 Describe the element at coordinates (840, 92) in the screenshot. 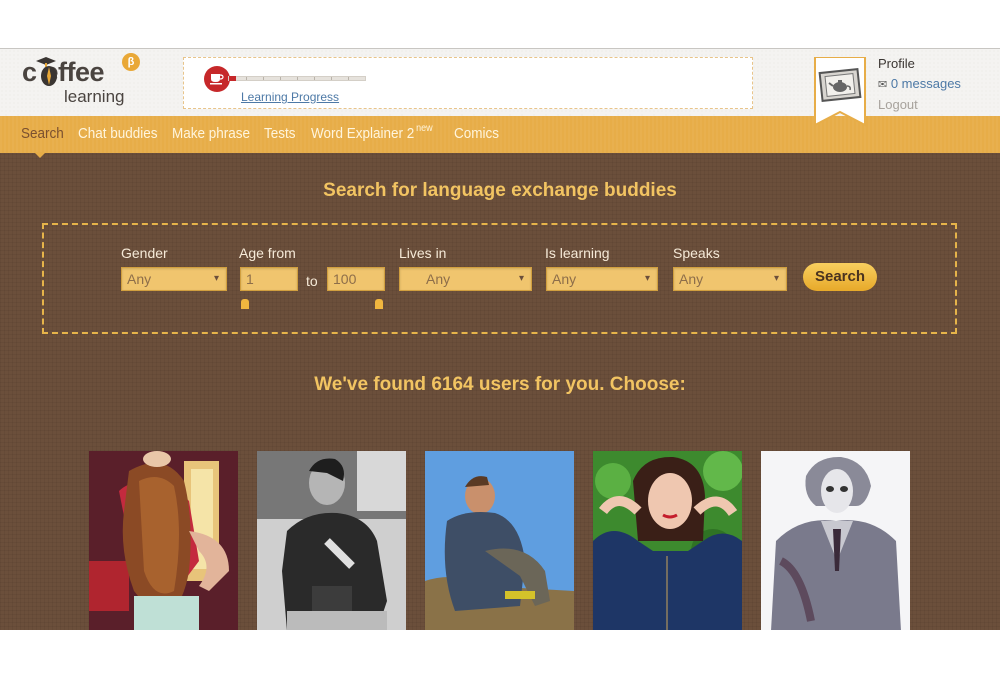

I see `profile-avatar-badge` at that location.